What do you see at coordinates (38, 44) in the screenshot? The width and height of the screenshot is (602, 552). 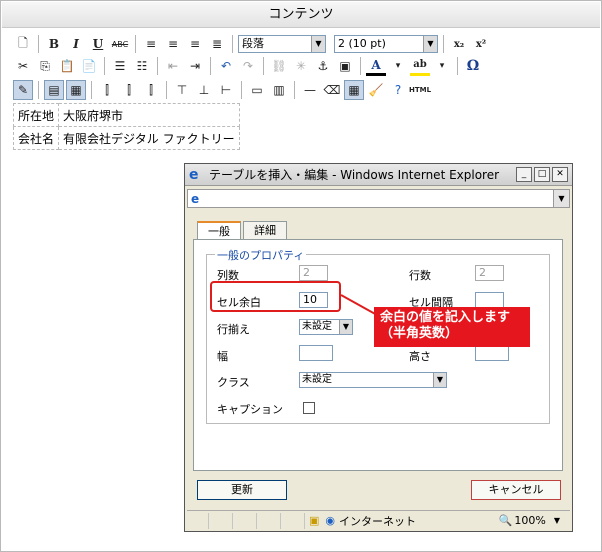 I see `toolbar-separator` at bounding box center [38, 44].